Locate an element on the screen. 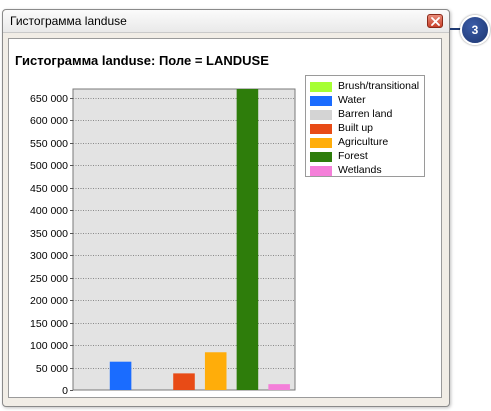 The height and width of the screenshot is (411, 491). close-button is located at coordinates (435, 21).